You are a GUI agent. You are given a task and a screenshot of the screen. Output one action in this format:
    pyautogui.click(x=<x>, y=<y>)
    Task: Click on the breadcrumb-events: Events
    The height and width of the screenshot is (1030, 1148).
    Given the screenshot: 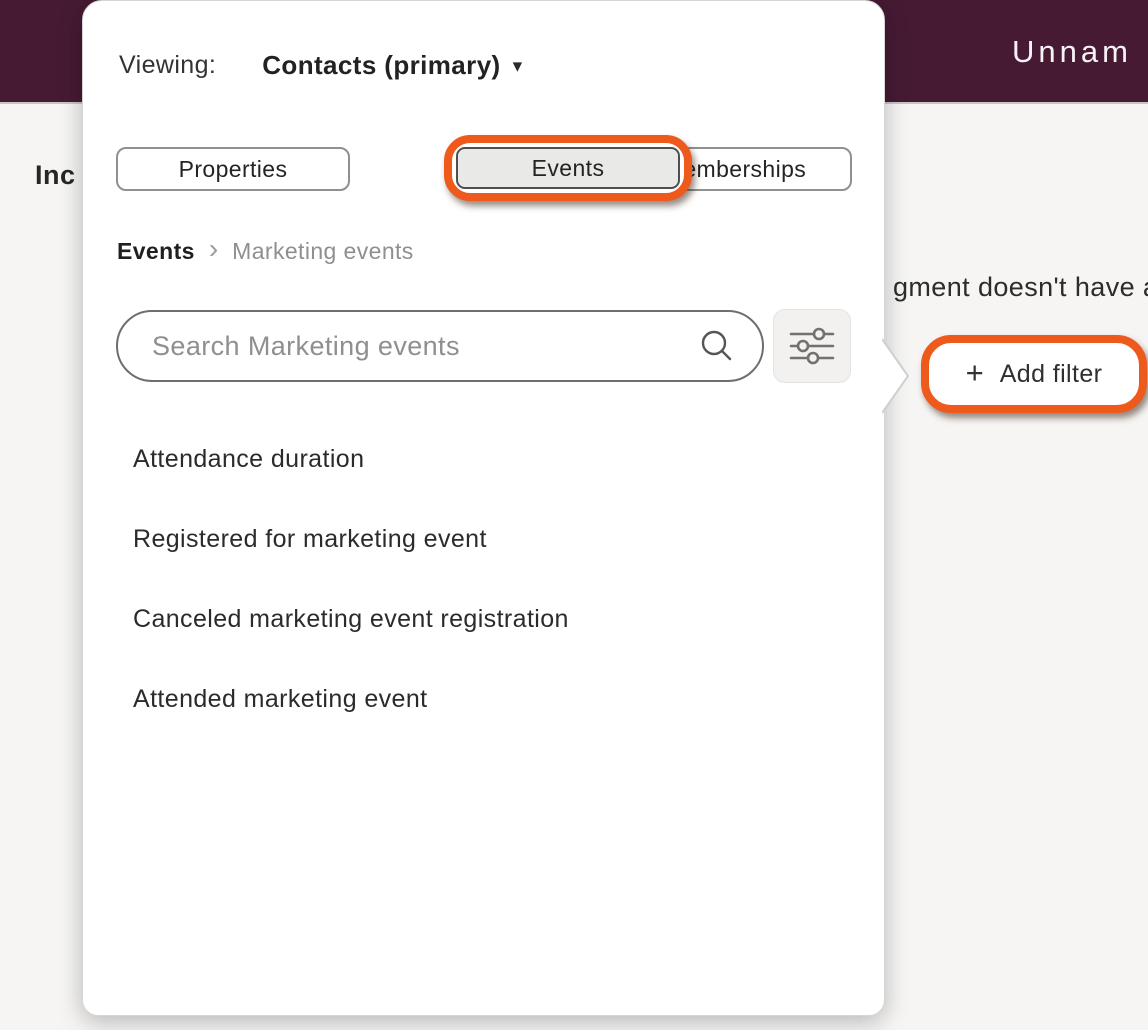 What is the action you would take?
    pyautogui.click(x=156, y=251)
    